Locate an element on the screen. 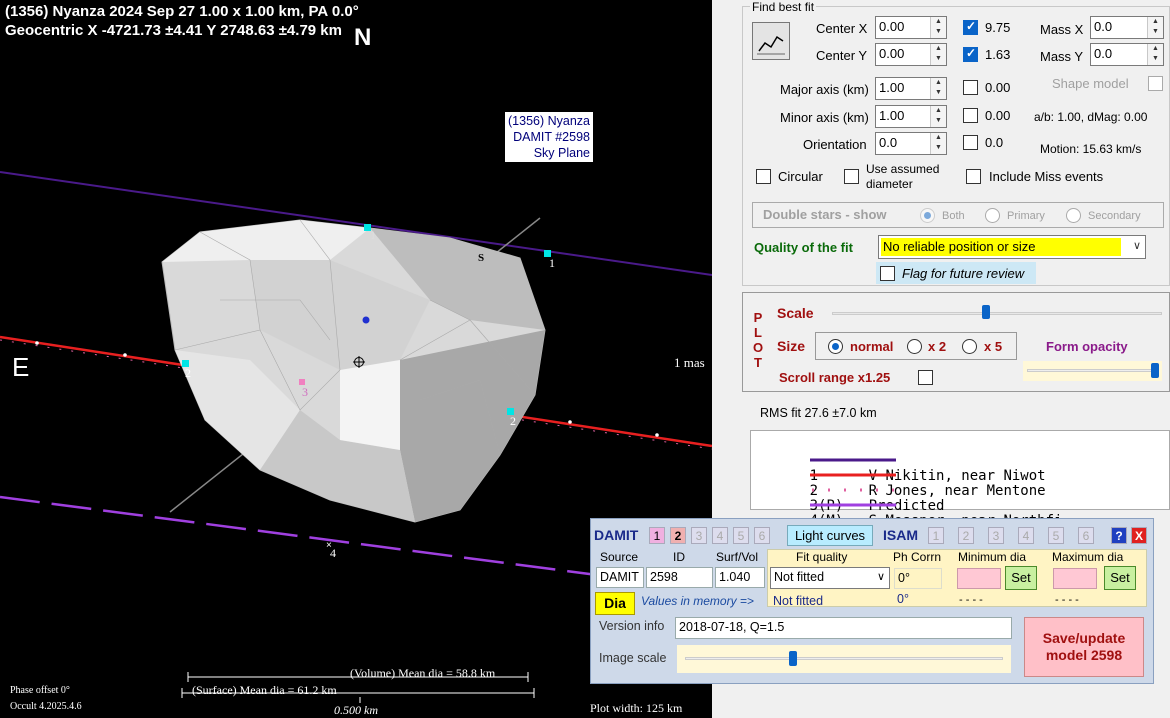 Image resolution: width=1170 pixels, height=718 pixels. chevron-down-icon: ∨ is located at coordinates (880, 577).